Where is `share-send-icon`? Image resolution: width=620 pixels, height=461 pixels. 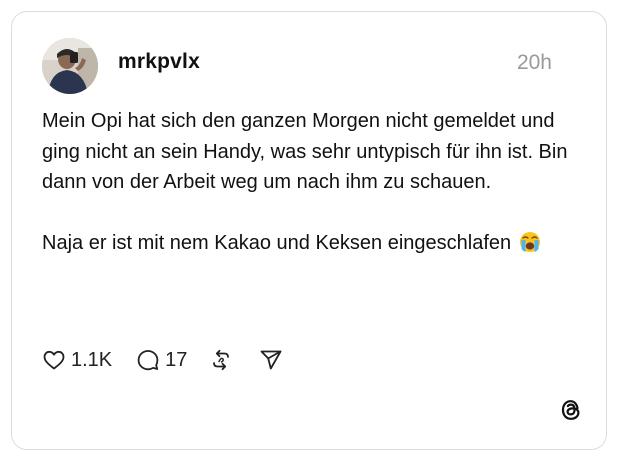
share-send-icon is located at coordinates (271, 360).